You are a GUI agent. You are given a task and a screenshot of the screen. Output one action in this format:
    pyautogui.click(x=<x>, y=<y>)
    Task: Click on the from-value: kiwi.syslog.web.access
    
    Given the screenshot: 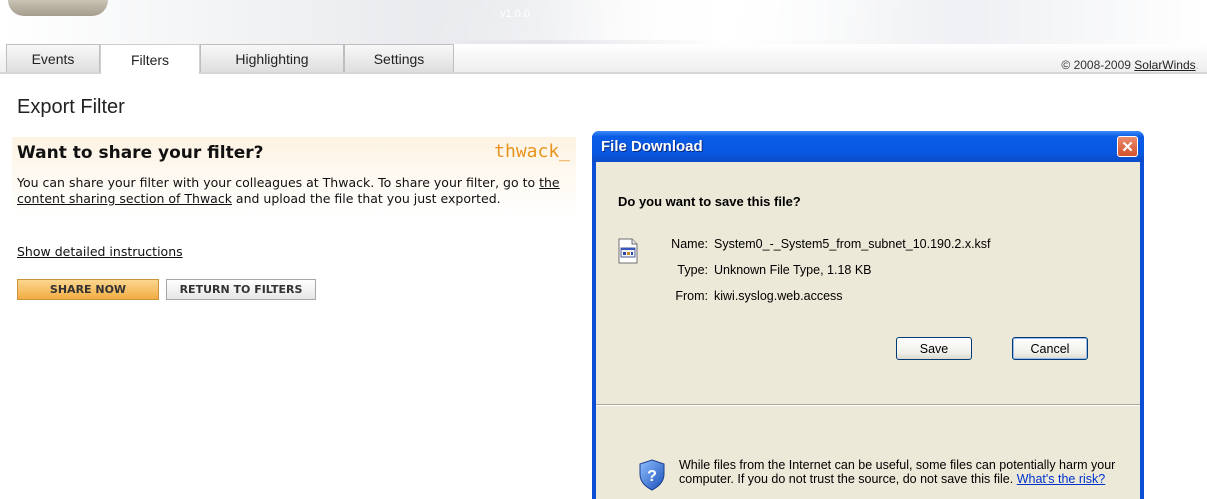 What is the action you would take?
    pyautogui.click(x=778, y=296)
    